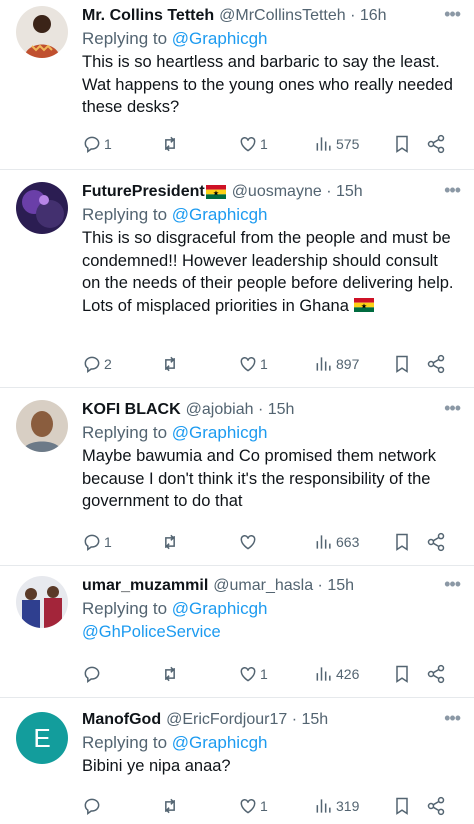 The image size is (474, 824). I want to click on handle-time: @EricFordjour17 · 15h, so click(247, 720).